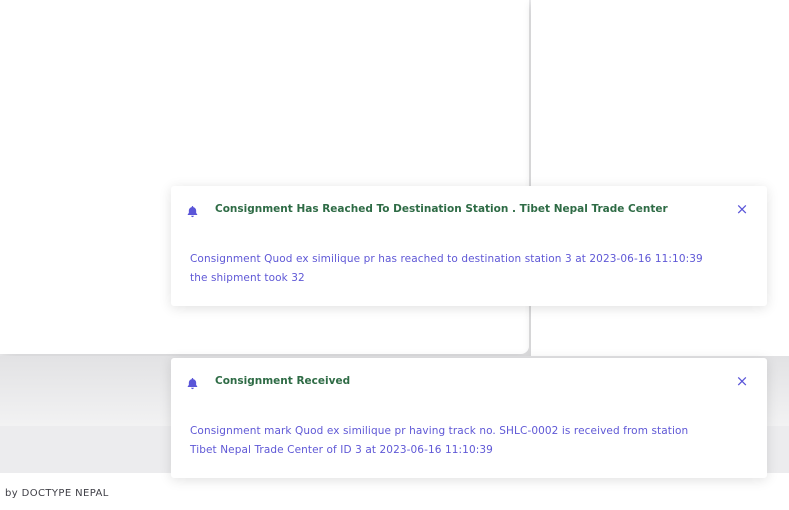 The width and height of the screenshot is (789, 510). I want to click on footer-credit: by DOCTYPE NEPAL, so click(57, 493).